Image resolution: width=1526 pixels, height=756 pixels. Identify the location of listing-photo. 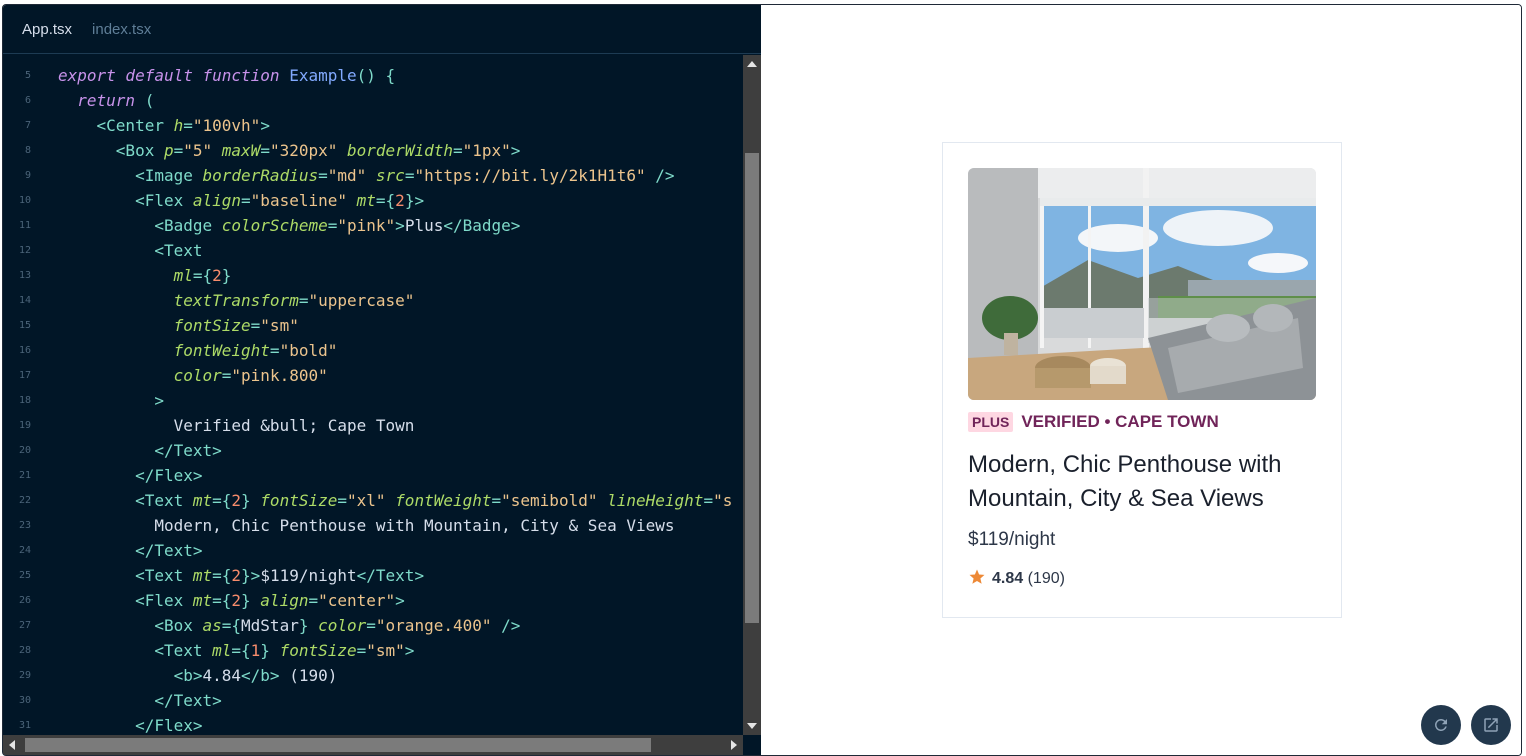
(1142, 284).